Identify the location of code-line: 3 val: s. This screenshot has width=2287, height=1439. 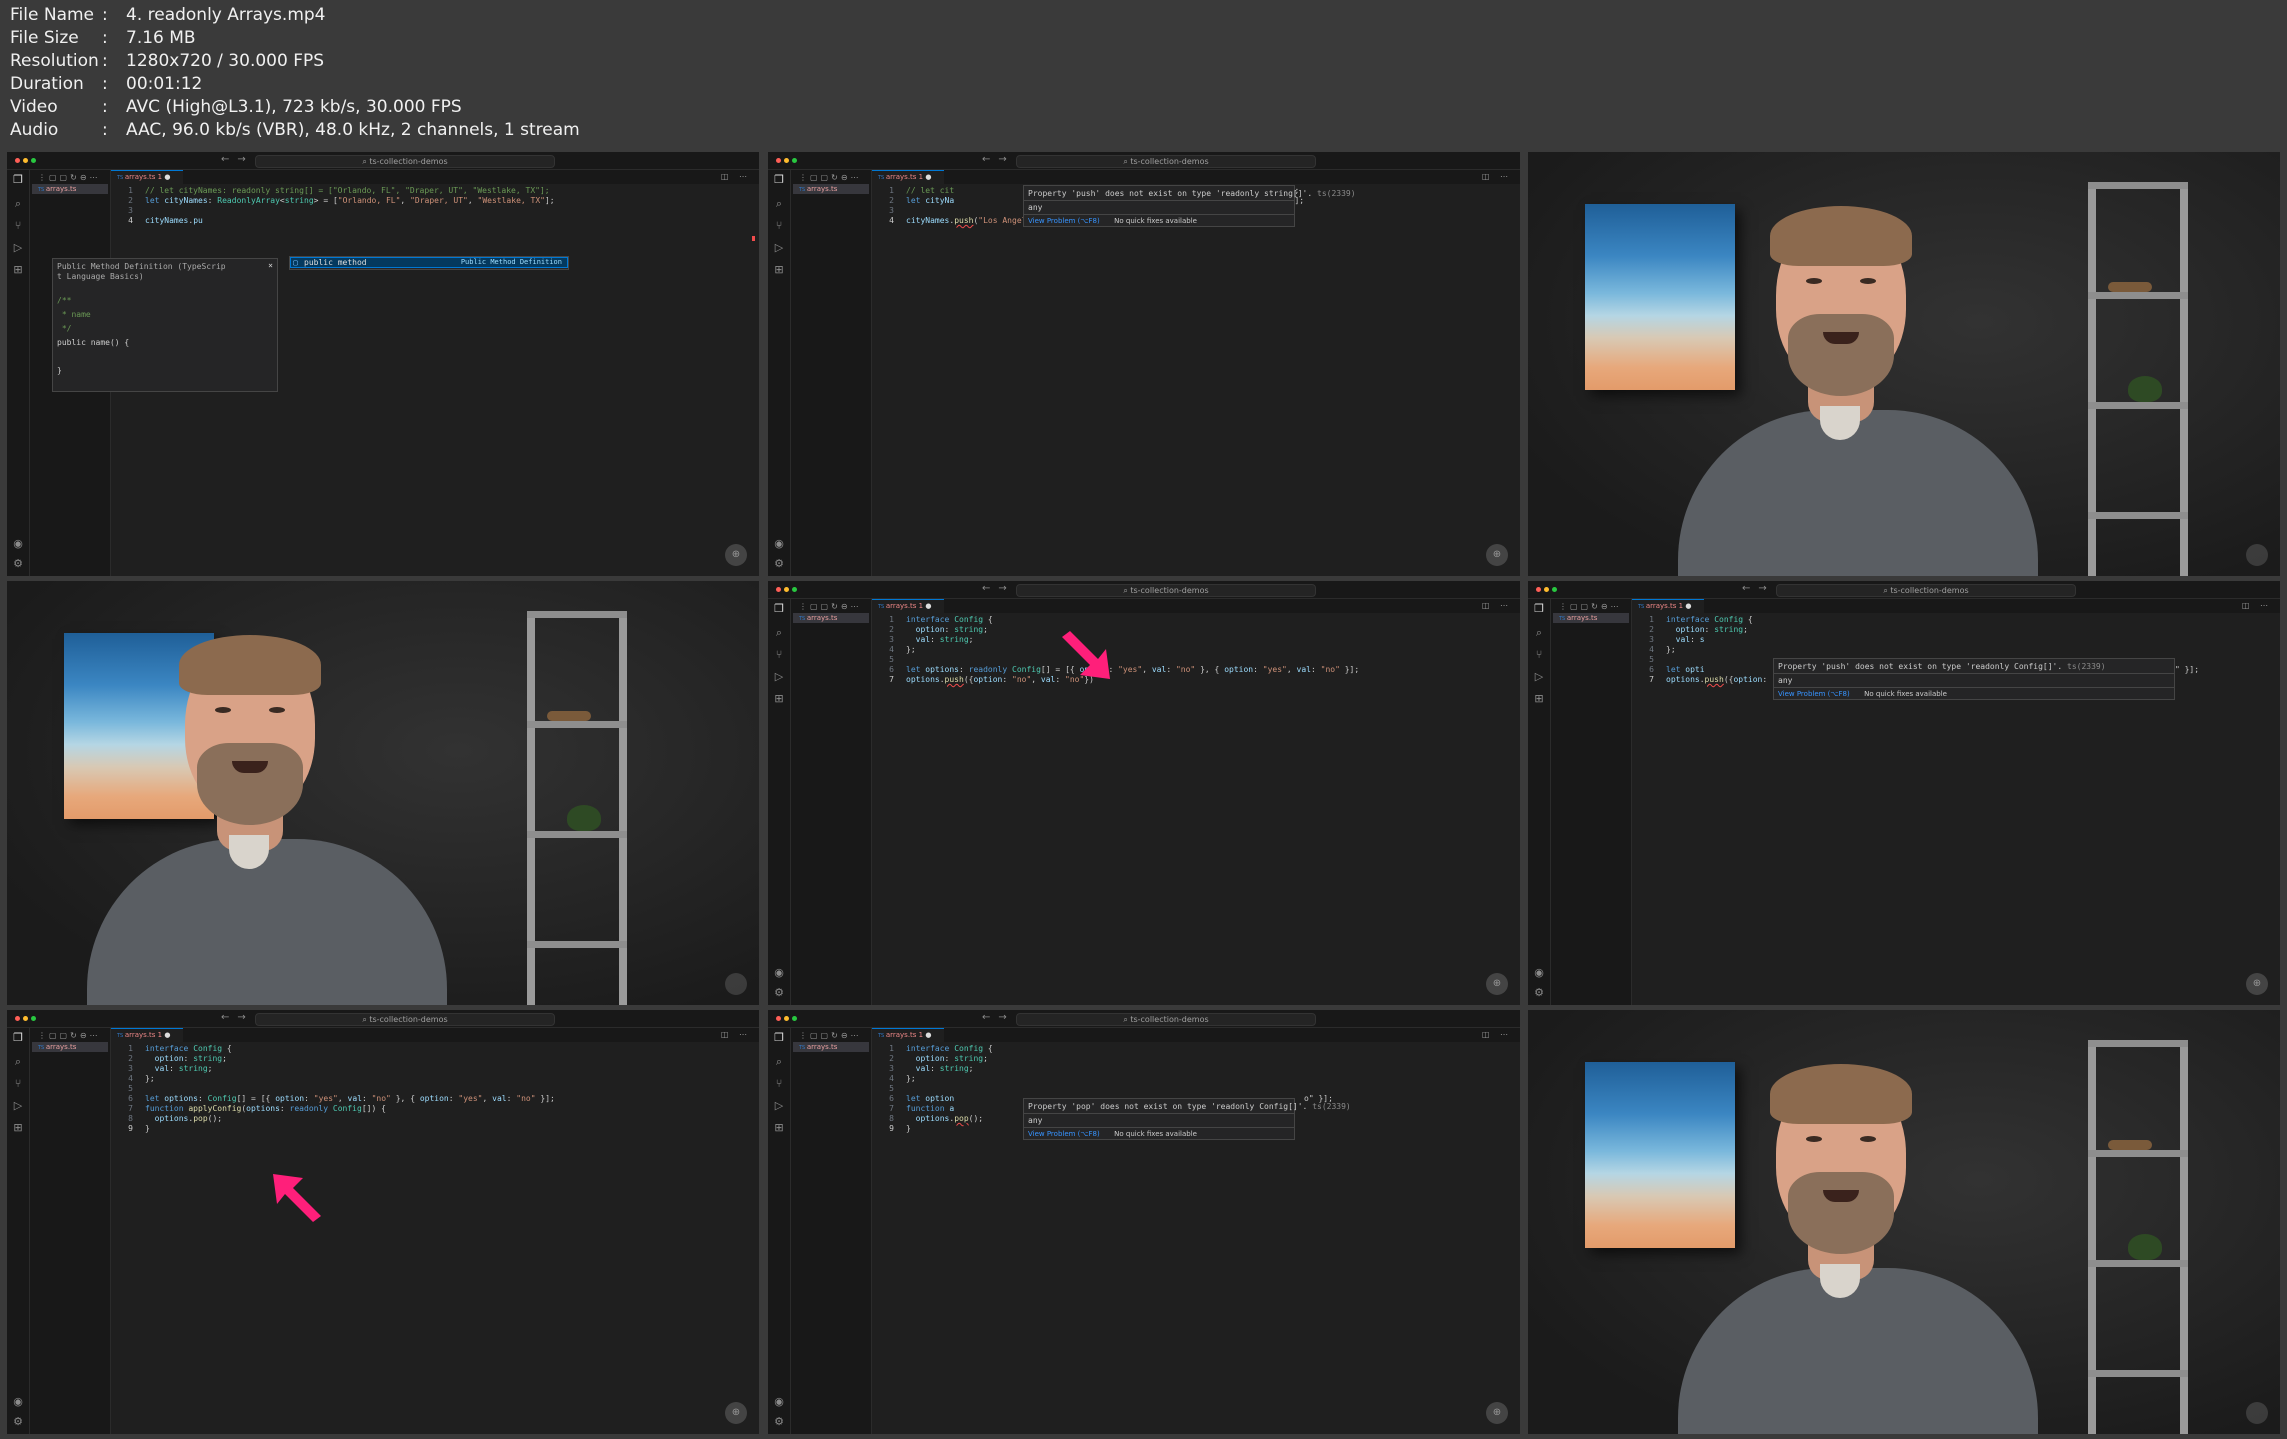
(1954, 640).